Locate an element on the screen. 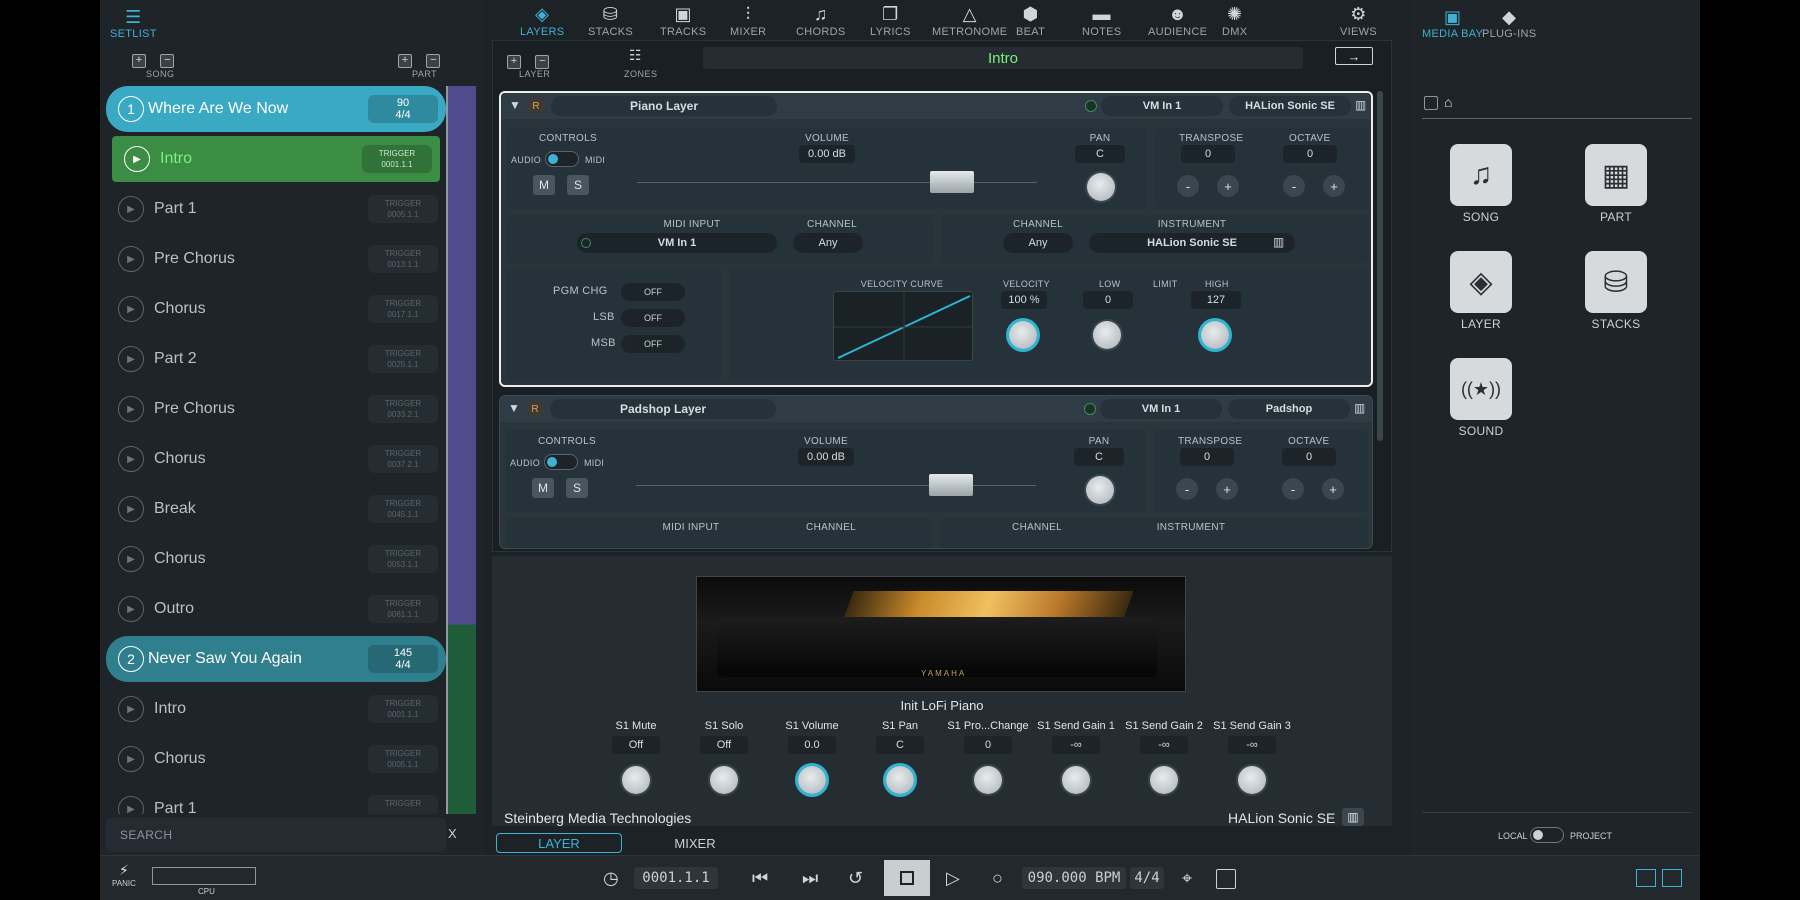  loop-icon: ↺ is located at coordinates (855, 878).